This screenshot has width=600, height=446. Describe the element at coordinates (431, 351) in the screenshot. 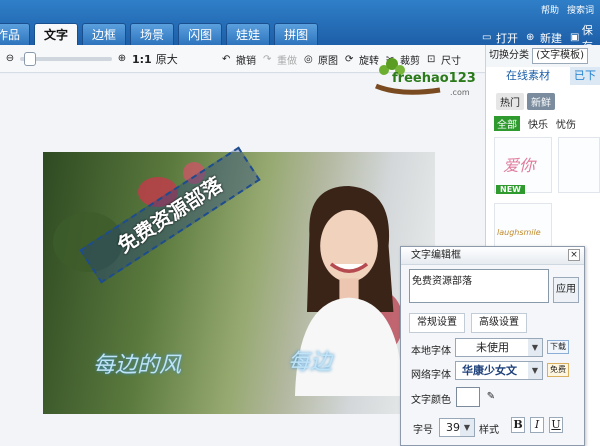

I see `local-font-label: 本地字体` at that location.